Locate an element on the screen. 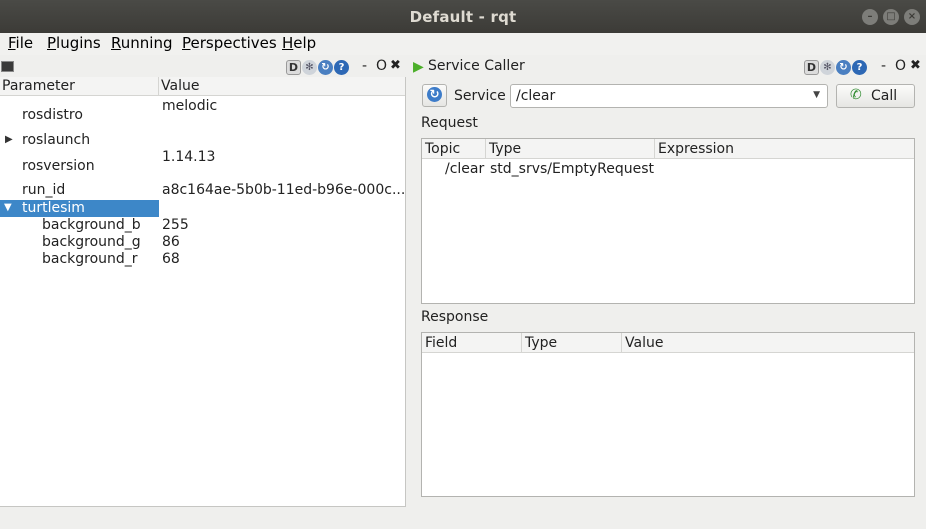 This screenshot has height=529, width=926. panel-toggle-icon is located at coordinates (7, 66).